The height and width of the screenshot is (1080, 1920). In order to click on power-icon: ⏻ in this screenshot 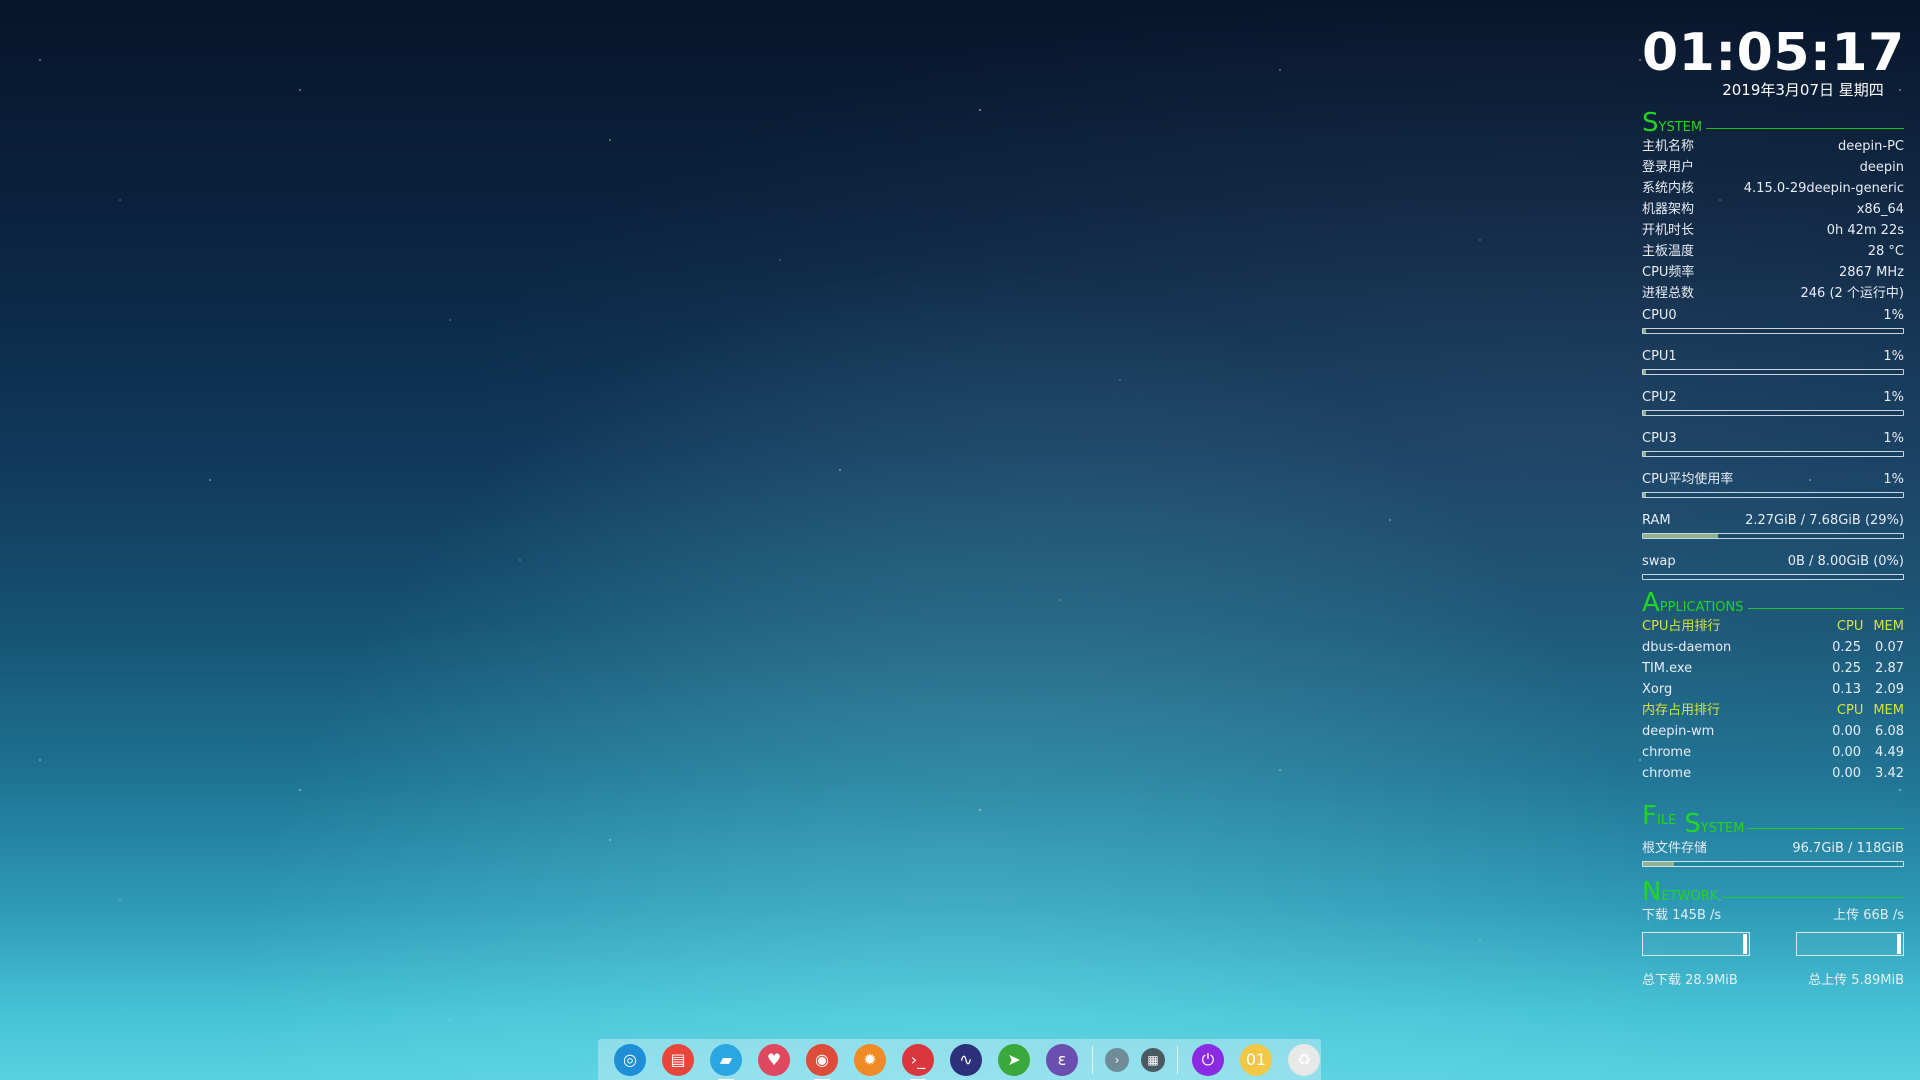, I will do `click(1208, 1059)`.